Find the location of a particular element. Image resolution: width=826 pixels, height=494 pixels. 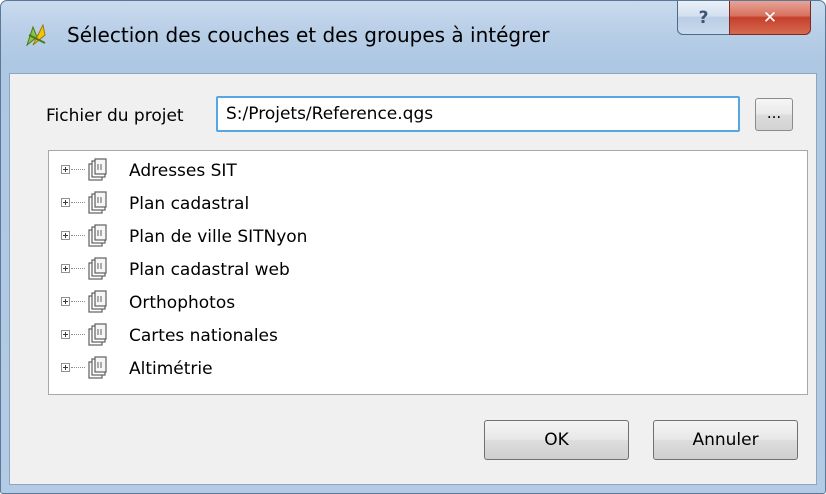

tree-item: Plan cadastral is located at coordinates (428, 204).